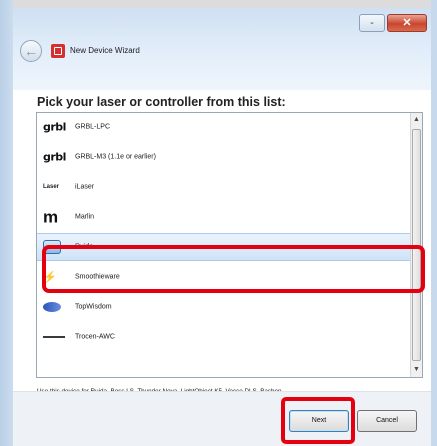 This screenshot has height=446, width=437. I want to click on list-item-label: iLaser, so click(85, 187).